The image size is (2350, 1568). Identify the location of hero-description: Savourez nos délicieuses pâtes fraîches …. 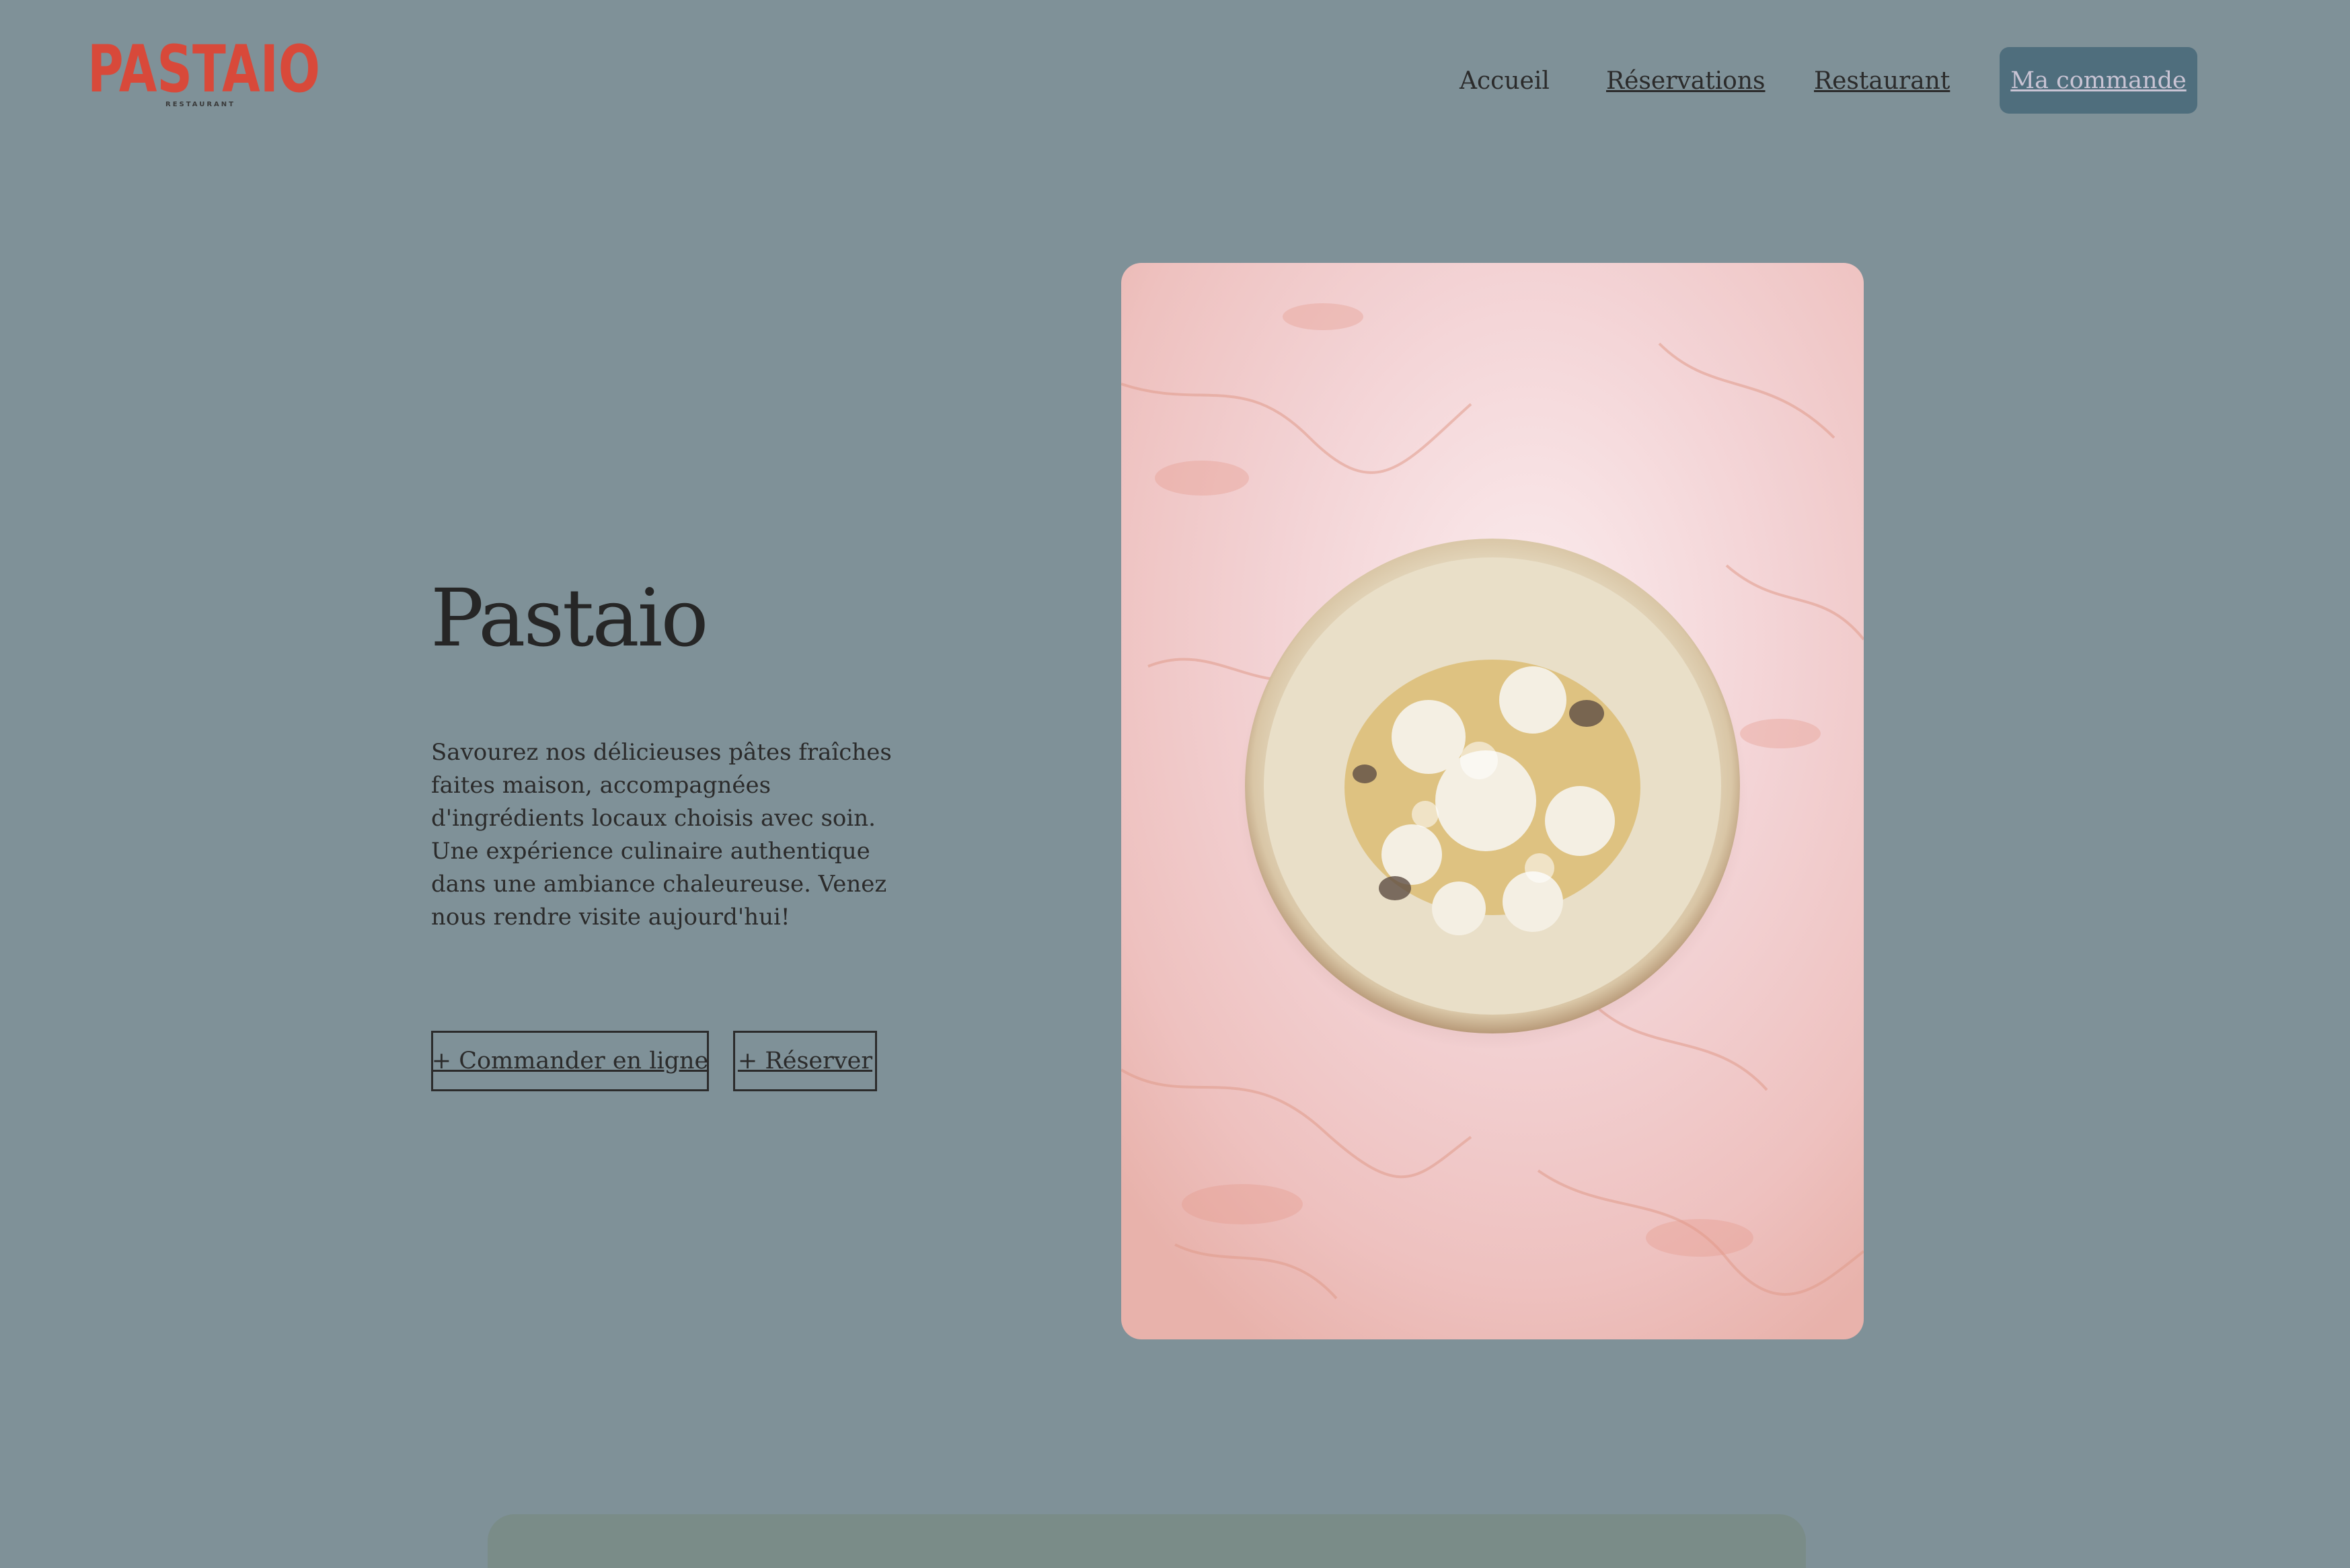
(661, 835).